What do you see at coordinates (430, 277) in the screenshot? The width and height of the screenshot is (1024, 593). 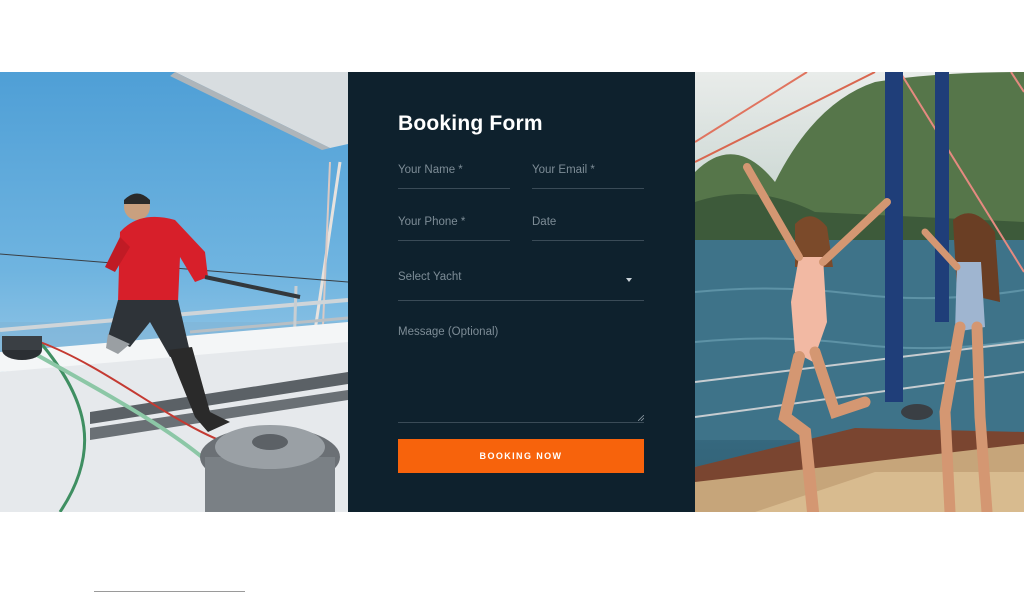 I see `yacht-select-value: Select Yacht` at bounding box center [430, 277].